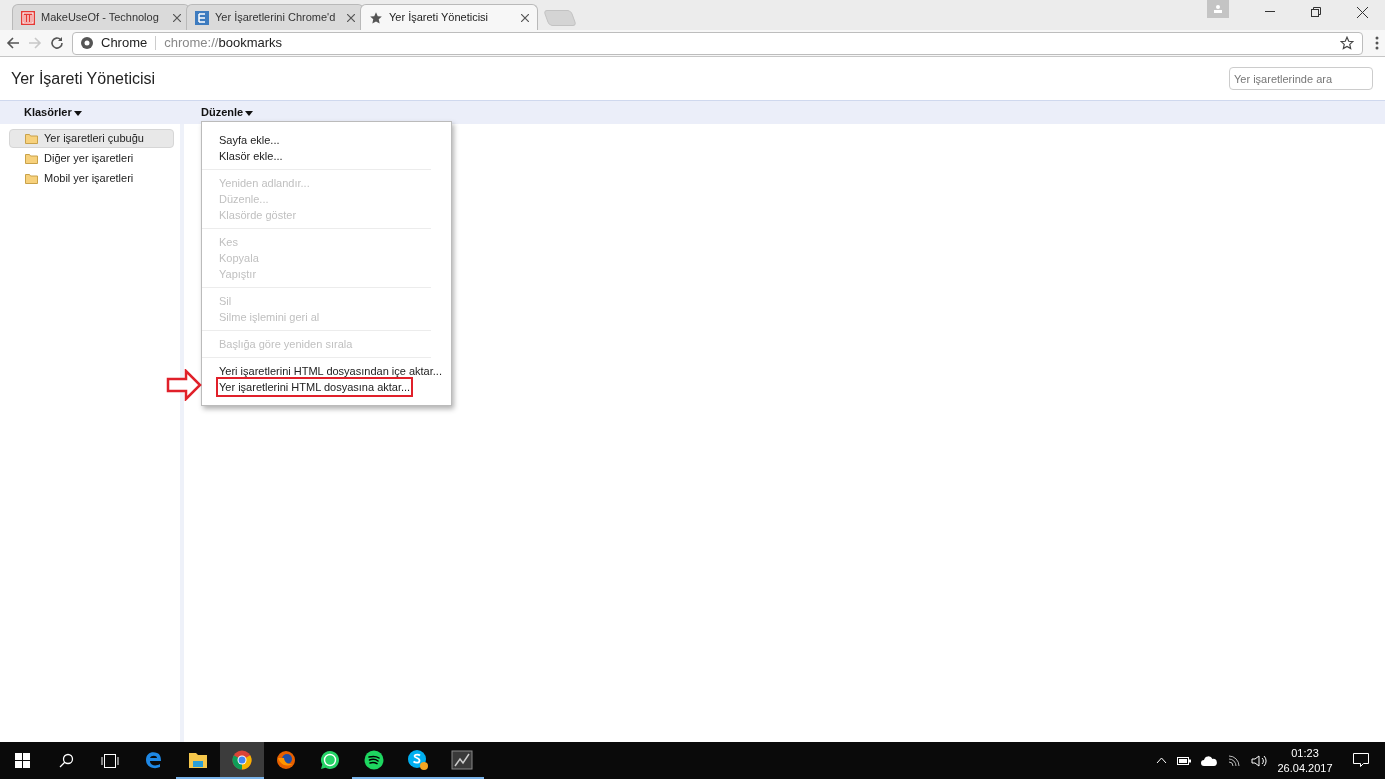 This screenshot has width=1385, height=779. I want to click on search-field: Yer işaretlerinde ara, so click(1301, 78).